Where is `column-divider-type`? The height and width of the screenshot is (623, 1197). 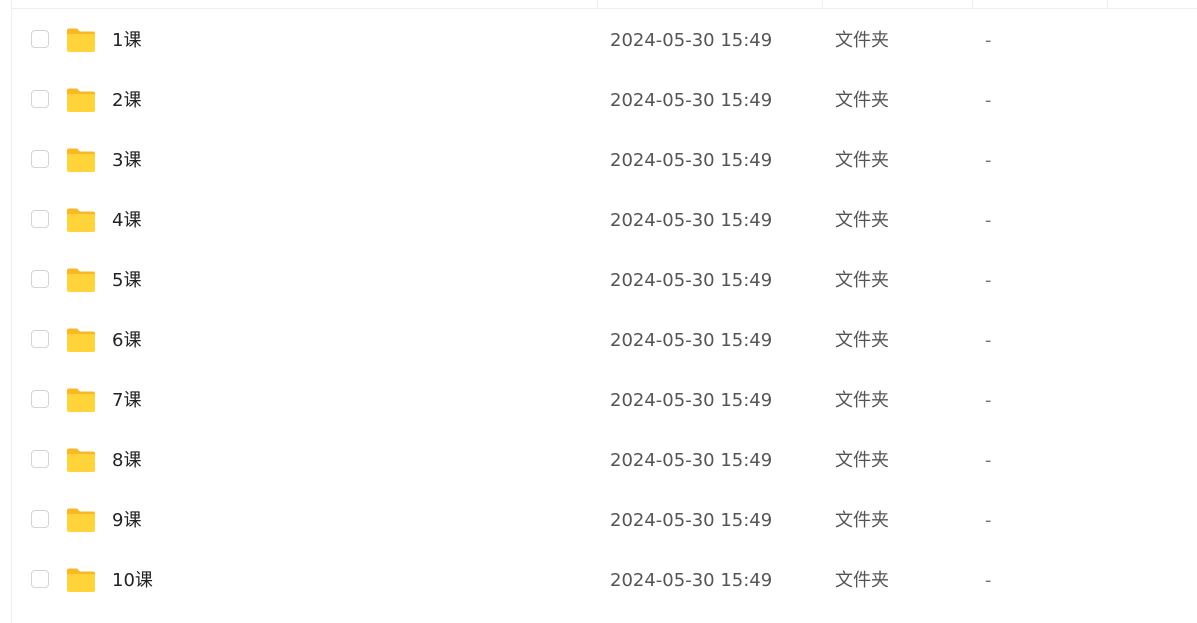 column-divider-type is located at coordinates (822, 4).